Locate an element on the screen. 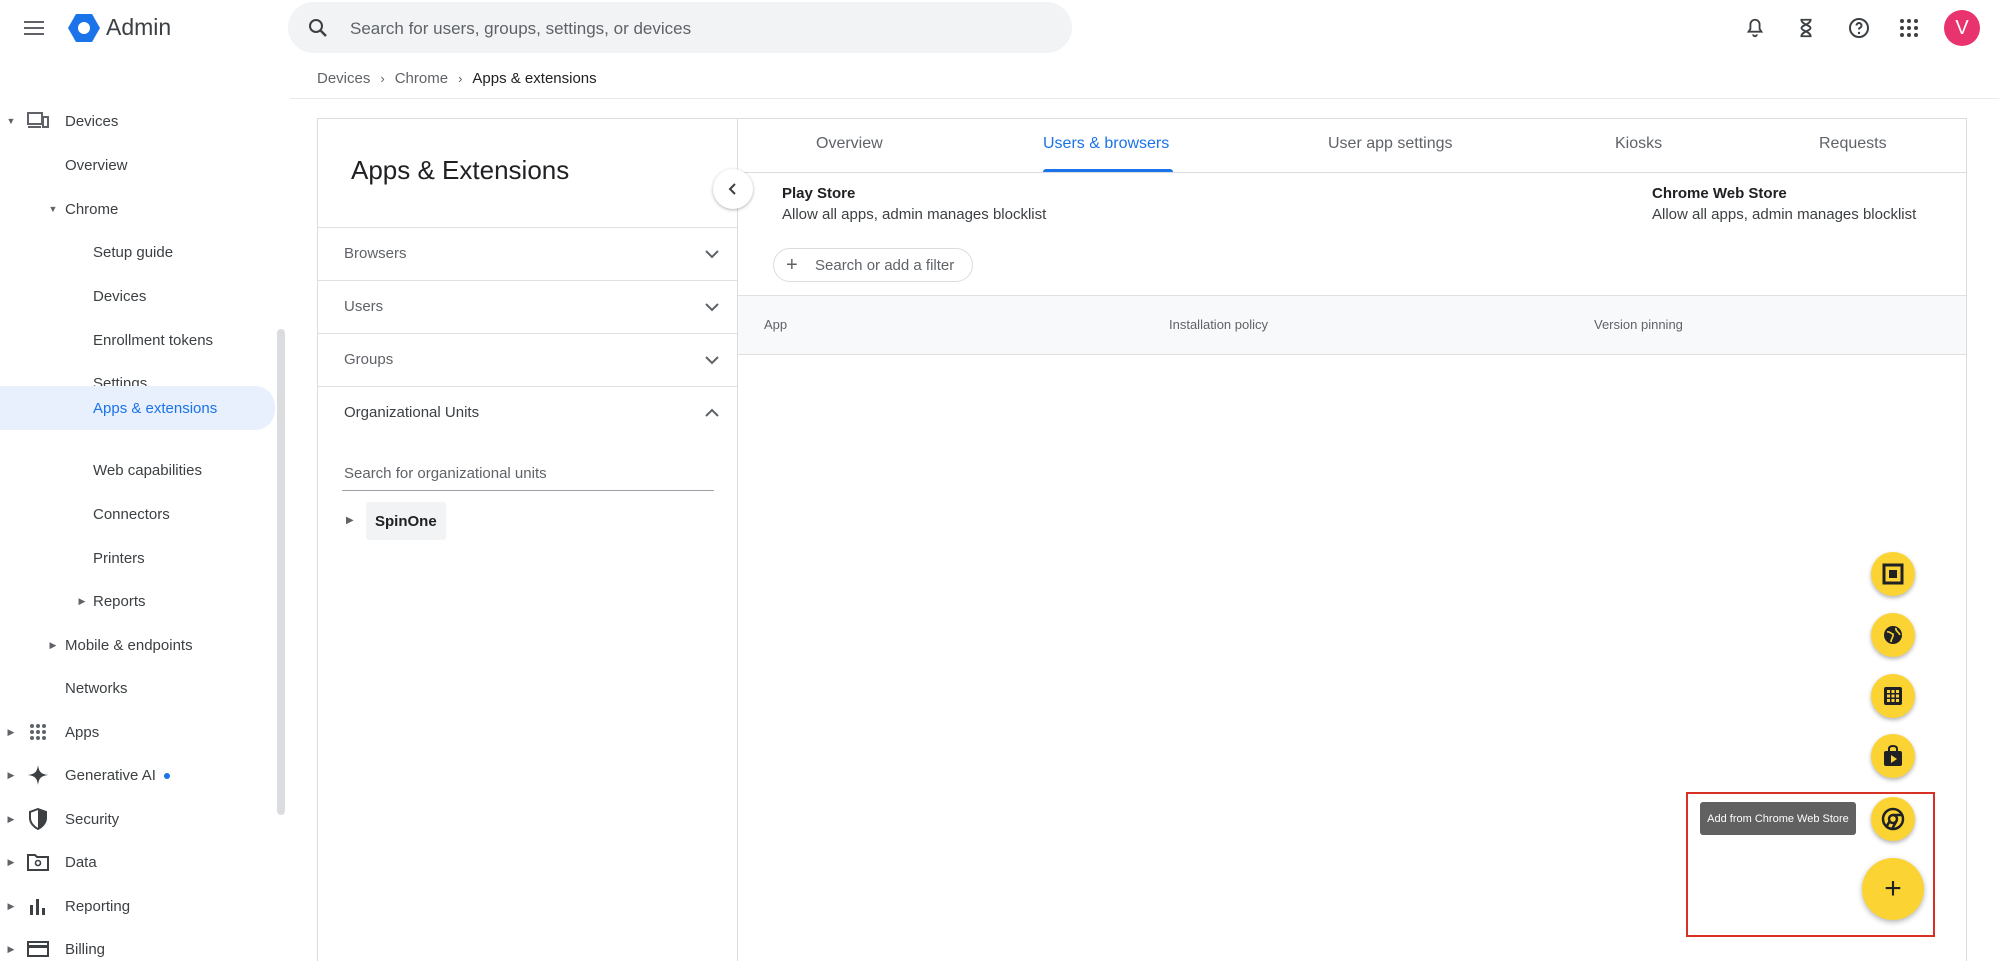 This screenshot has height=961, width=1999. sidebar-scrollbar is located at coordinates (281, 572).